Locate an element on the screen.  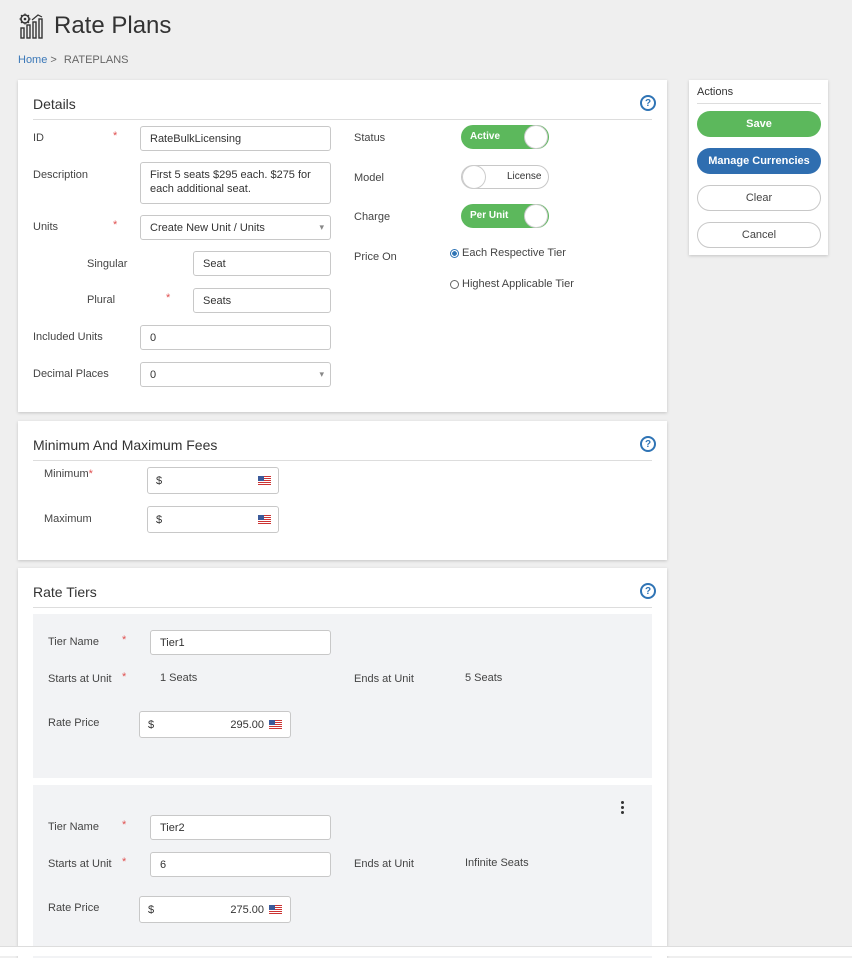
ends-at-label: Ends at Unit is located at coordinates (384, 864).